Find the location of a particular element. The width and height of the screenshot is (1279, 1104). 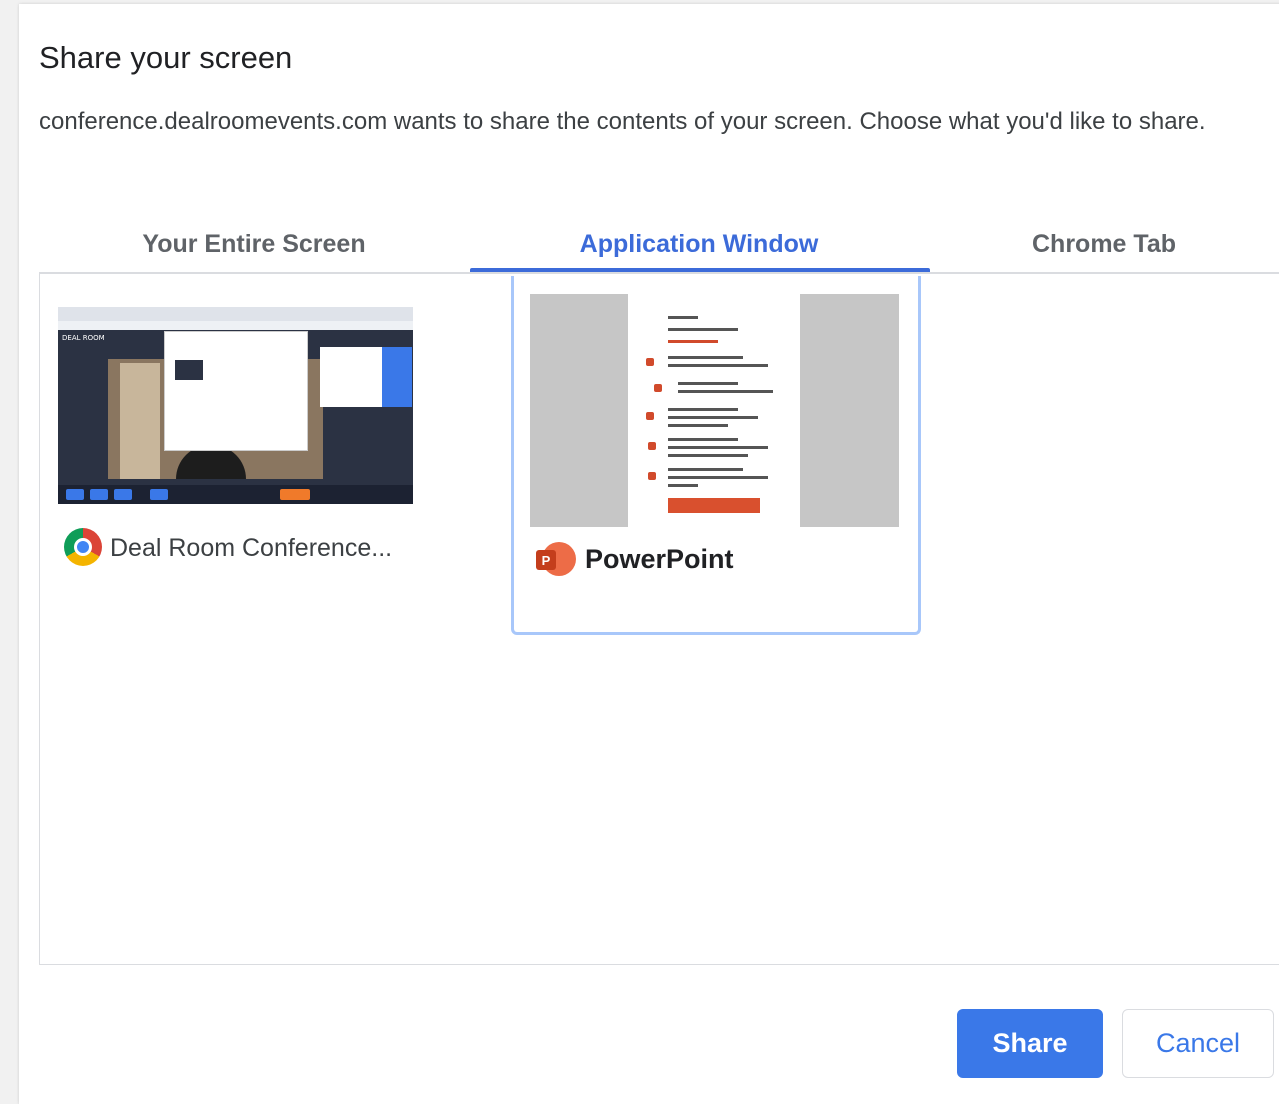

source-item-powerpoint: P PowerPoint is located at coordinates (716, 455).